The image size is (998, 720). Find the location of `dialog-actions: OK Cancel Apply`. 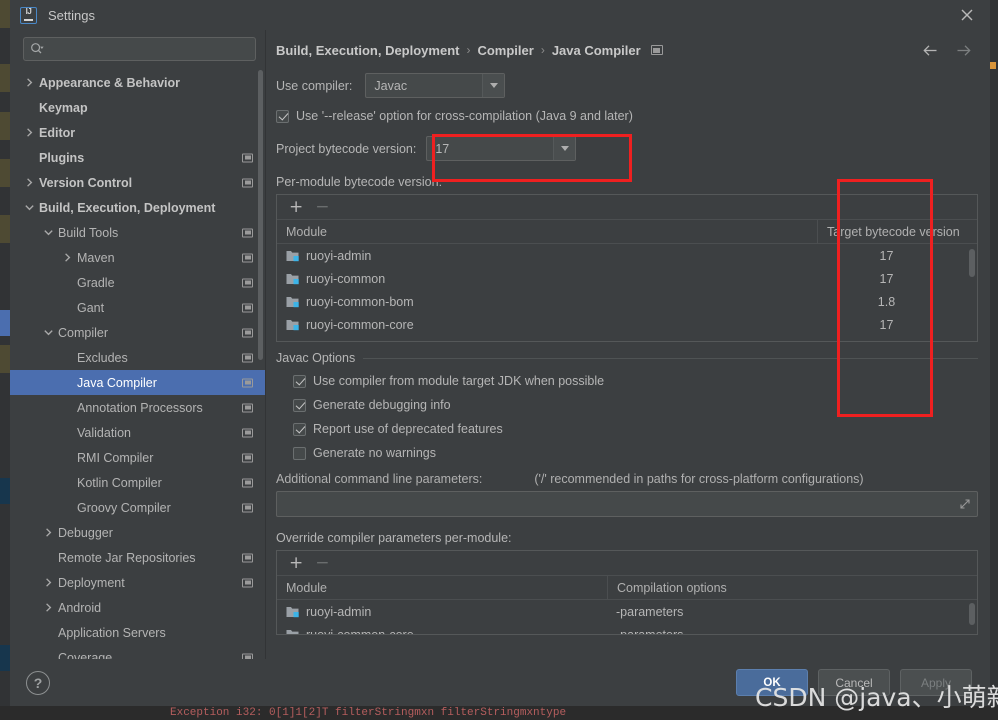

dialog-actions: OK Cancel Apply is located at coordinates (854, 682).